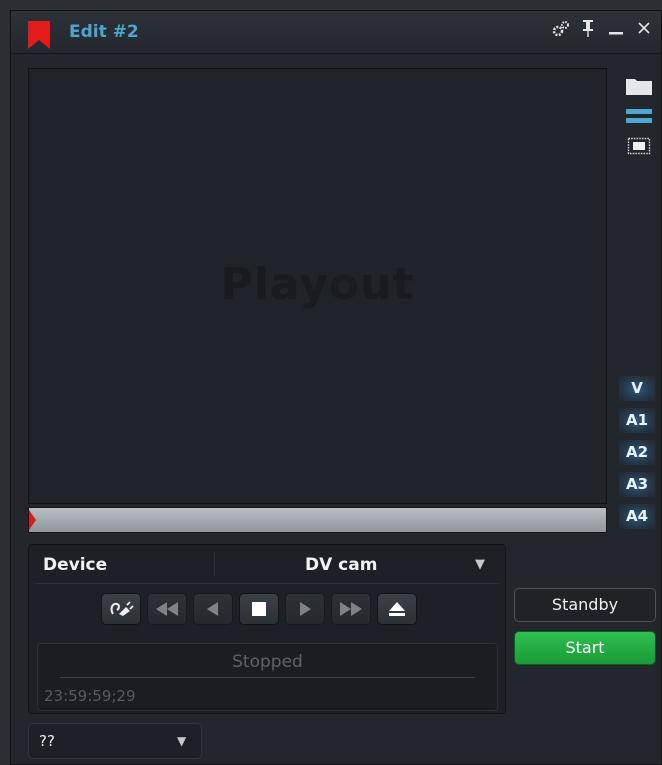  I want to click on fast-forward-button, so click(351, 609).